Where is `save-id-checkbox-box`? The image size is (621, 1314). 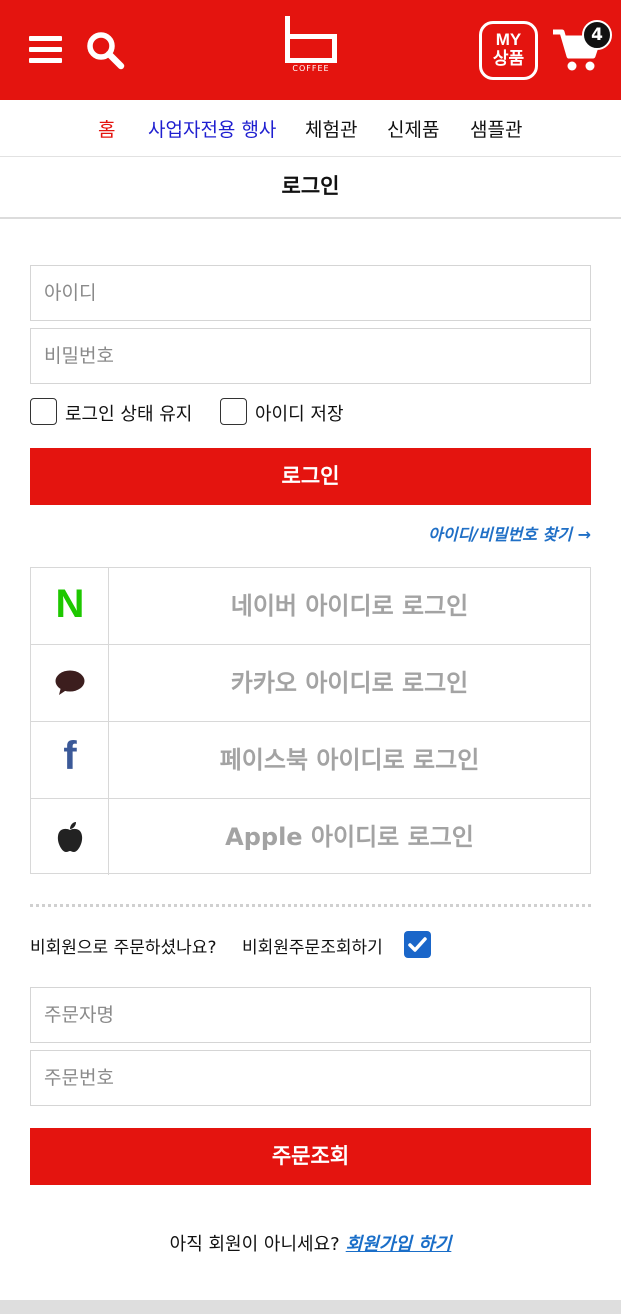 save-id-checkbox-box is located at coordinates (233, 411).